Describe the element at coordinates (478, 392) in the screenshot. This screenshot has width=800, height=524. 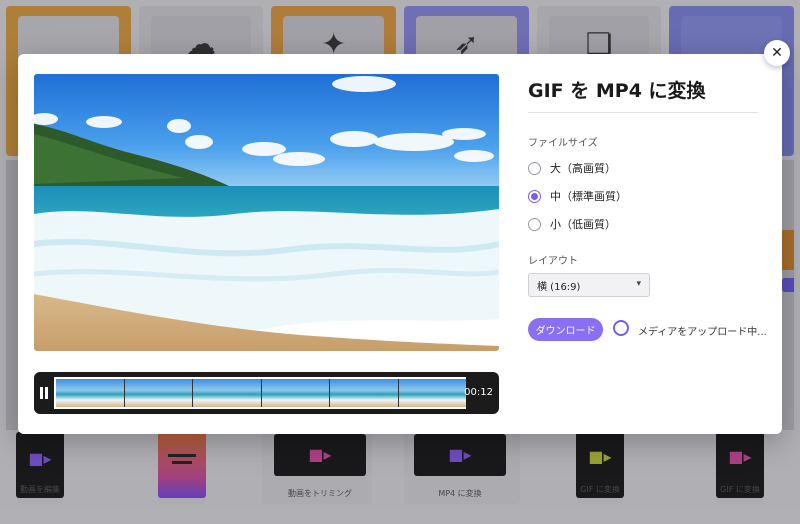
I see `timeline-time: 00:12` at that location.